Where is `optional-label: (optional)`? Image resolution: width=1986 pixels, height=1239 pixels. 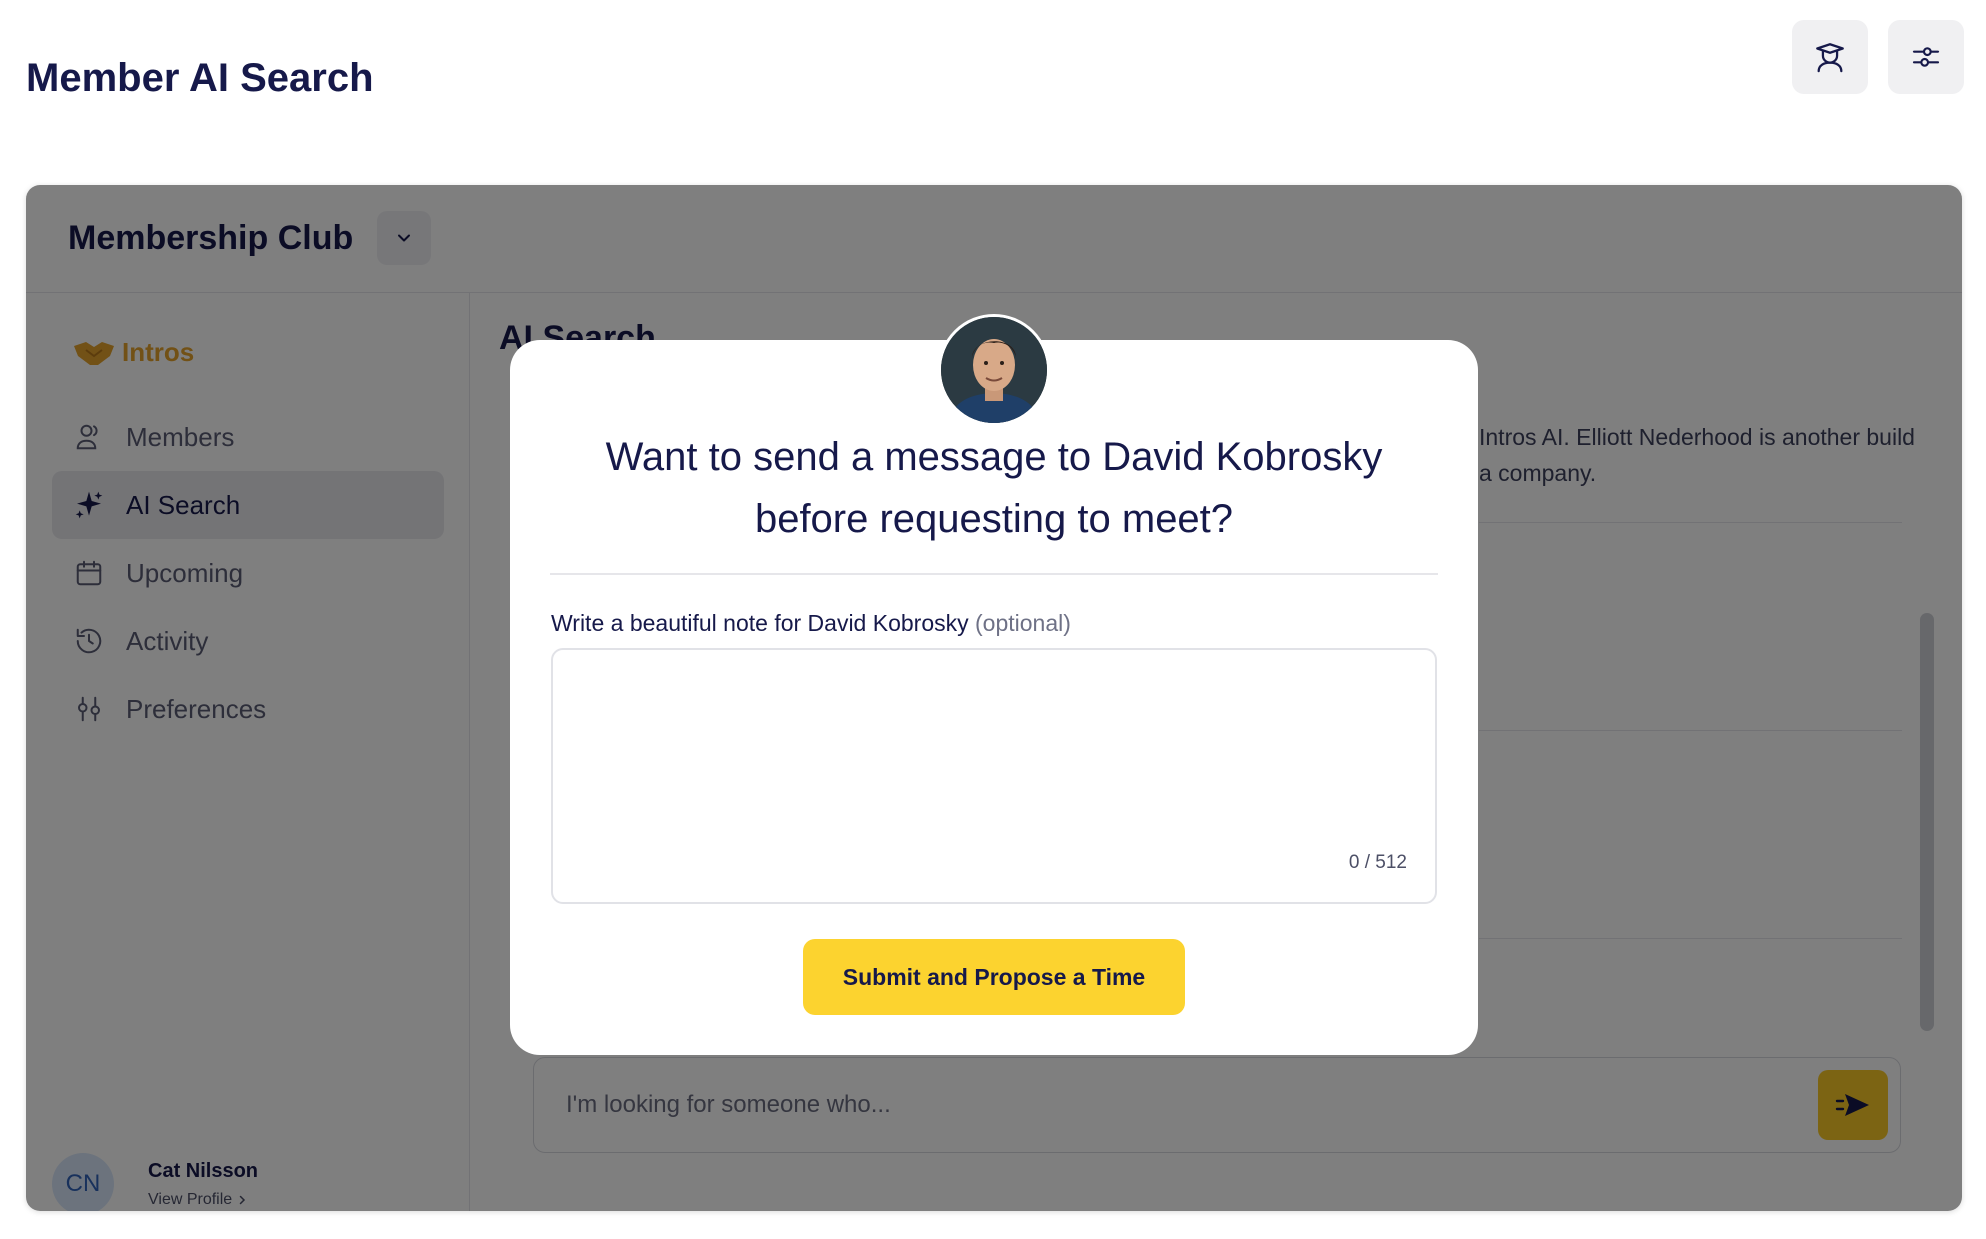 optional-label: (optional) is located at coordinates (1023, 623).